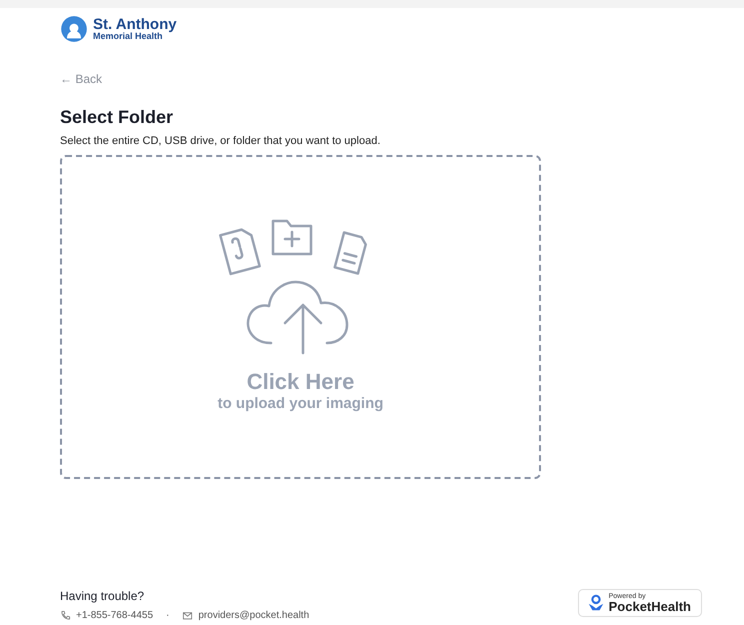 This screenshot has width=744, height=625. Describe the element at coordinates (135, 24) in the screenshot. I see `logo-title: St. Anthony` at that location.